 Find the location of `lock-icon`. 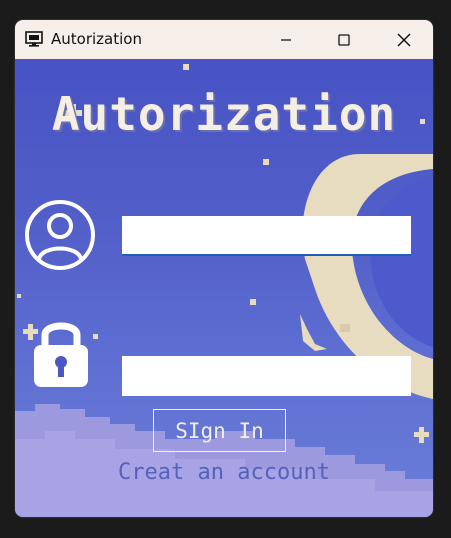

lock-icon is located at coordinates (61, 354).